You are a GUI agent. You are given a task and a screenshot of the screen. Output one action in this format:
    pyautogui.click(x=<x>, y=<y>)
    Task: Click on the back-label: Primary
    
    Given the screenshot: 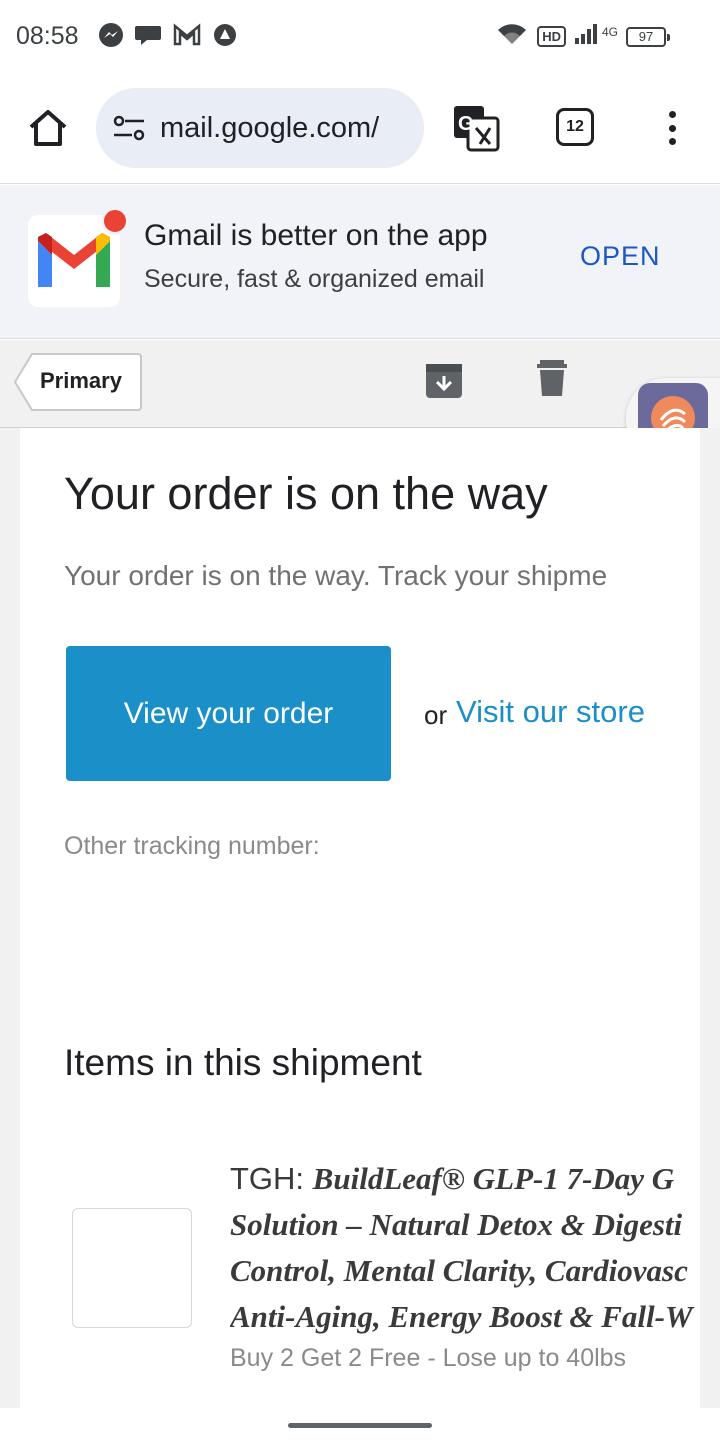 What is the action you would take?
    pyautogui.click(x=81, y=381)
    